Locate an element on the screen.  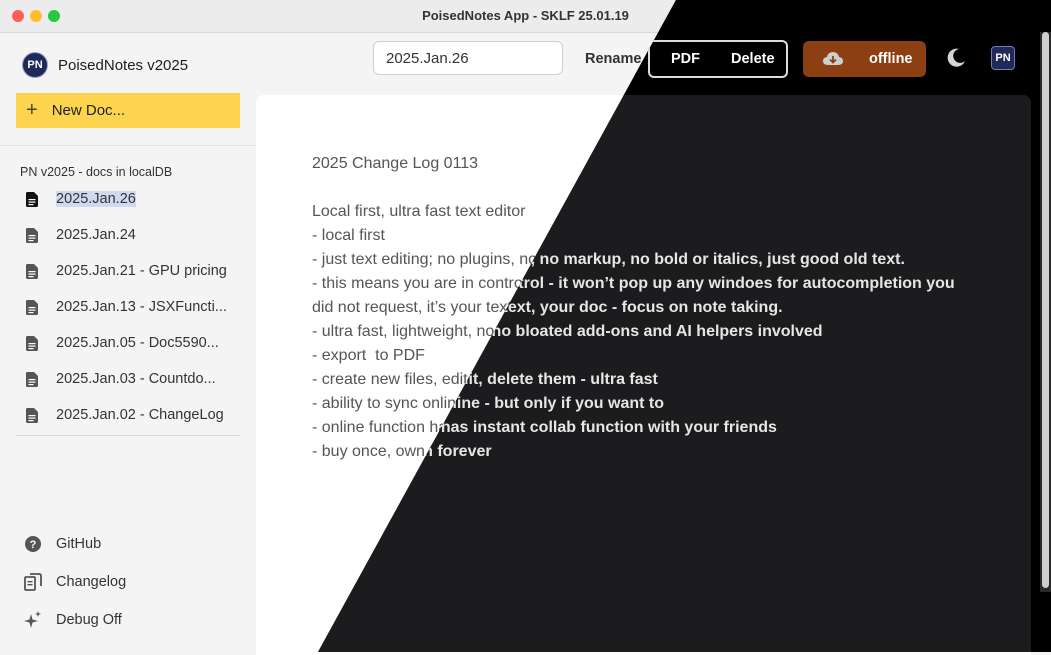
changelog-link: Changelog is located at coordinates (75, 582).